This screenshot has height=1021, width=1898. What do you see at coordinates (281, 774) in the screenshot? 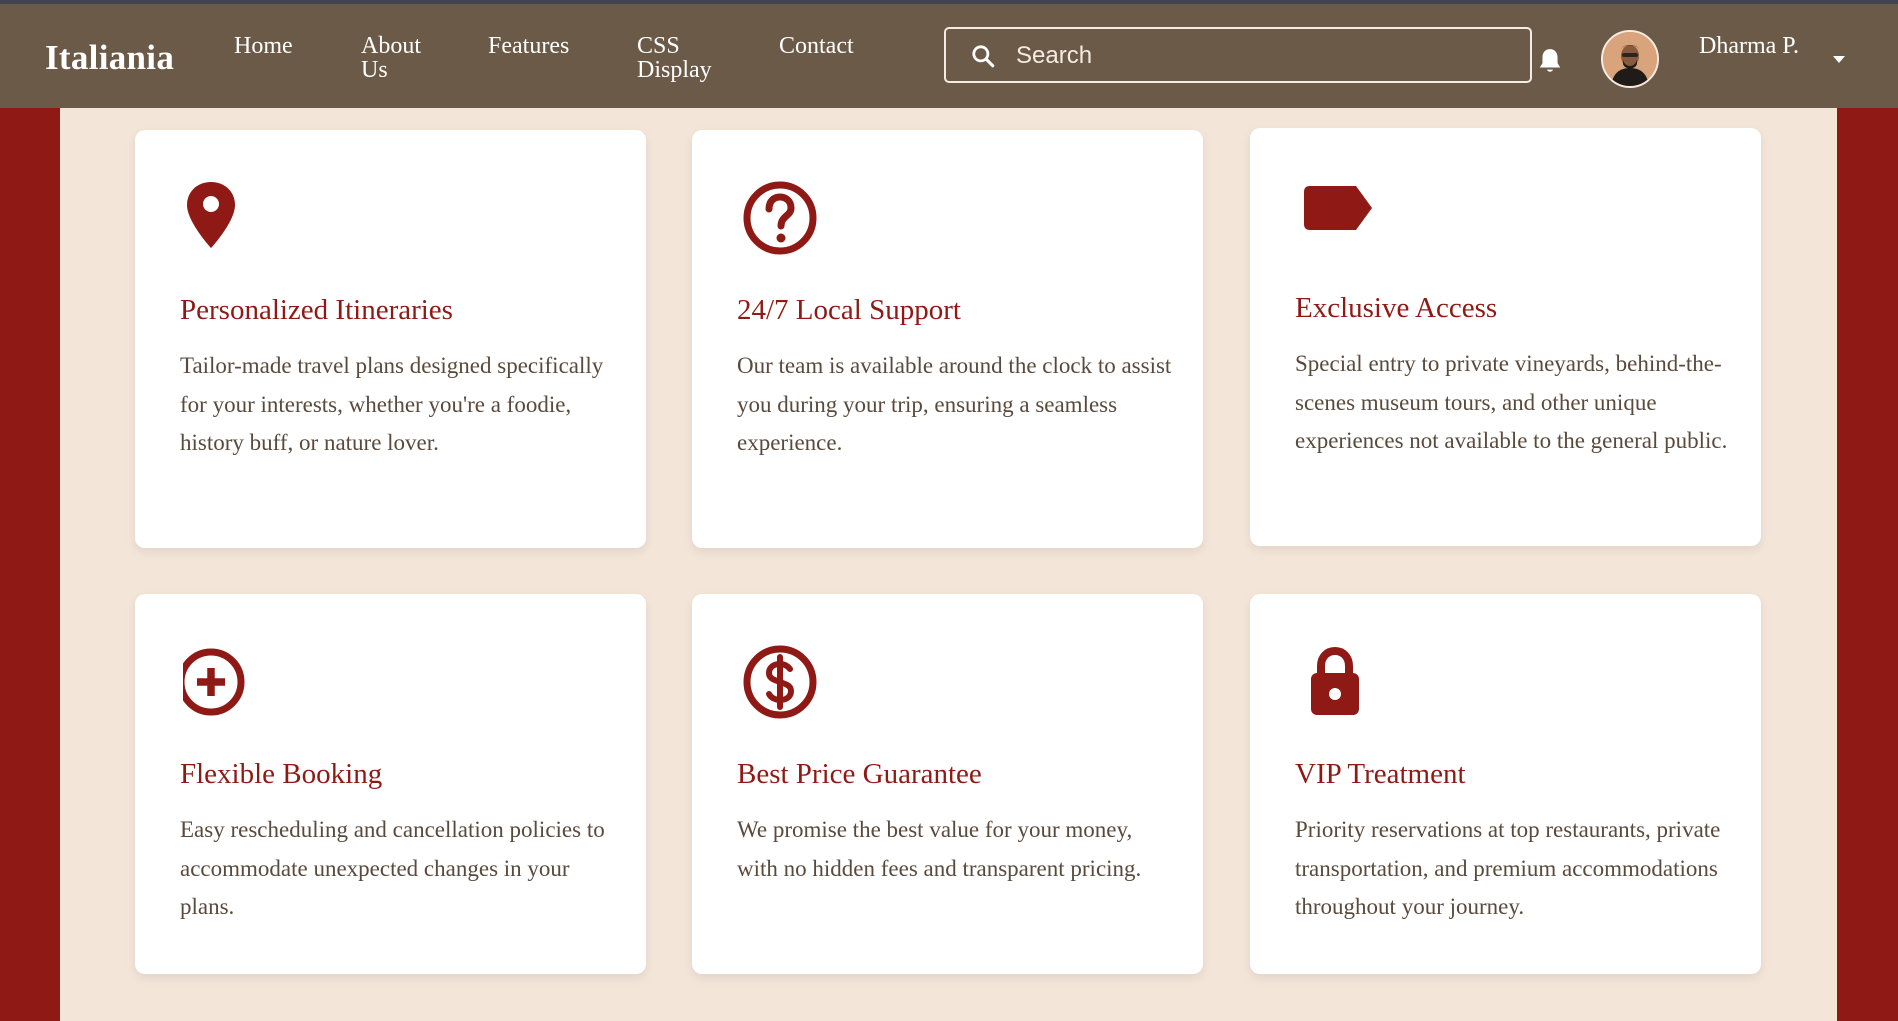
I see `feature-title: Flexible Booking` at bounding box center [281, 774].